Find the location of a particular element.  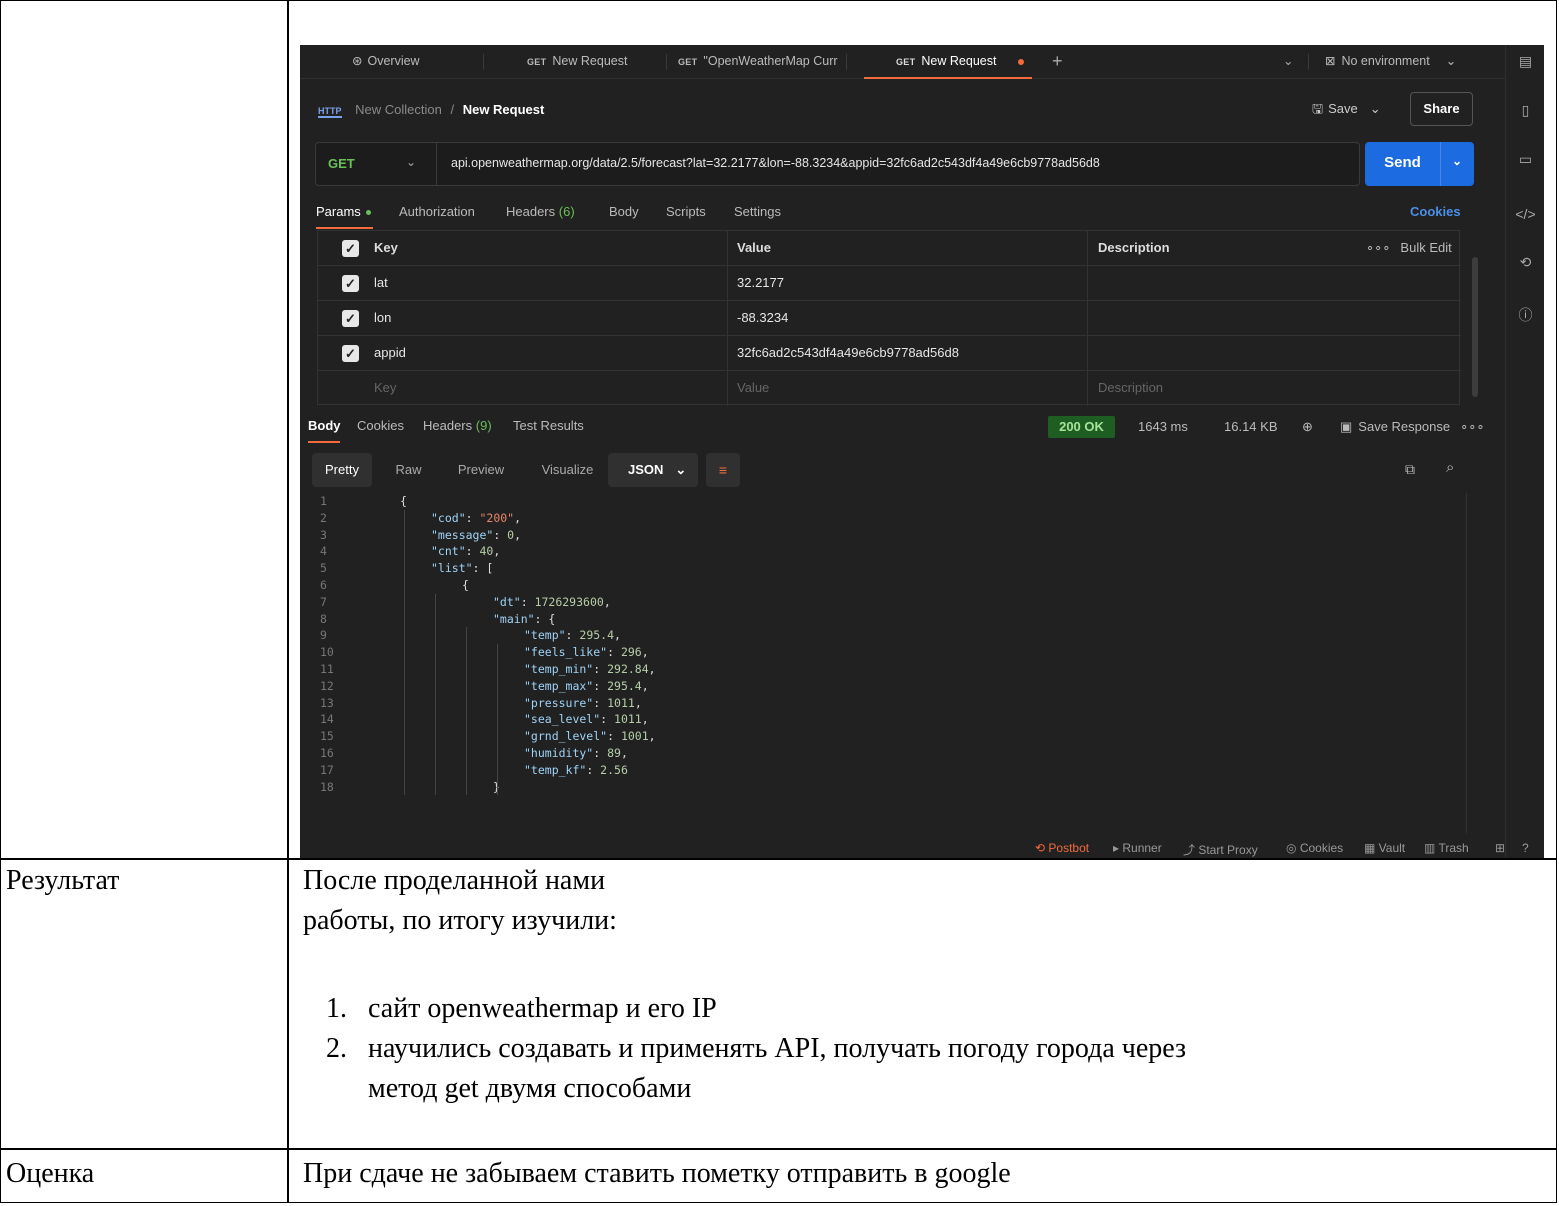

save-response-button: ▣ Save Response ∘∘∘ is located at coordinates (1412, 427).